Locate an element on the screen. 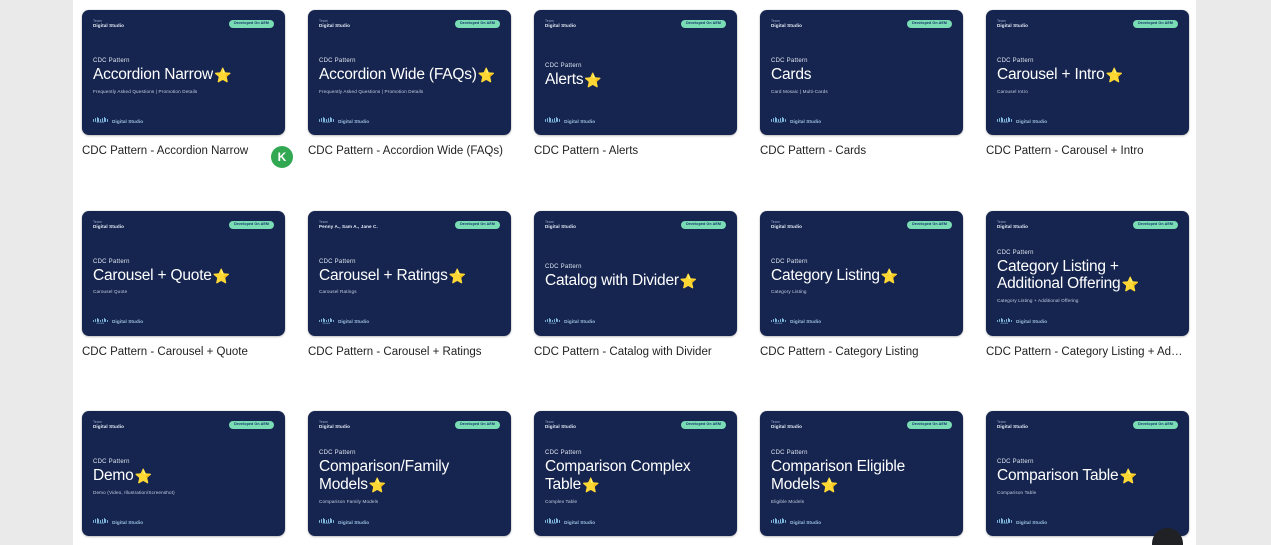  card-headline-text: Carousel + Quote is located at coordinates (152, 275).